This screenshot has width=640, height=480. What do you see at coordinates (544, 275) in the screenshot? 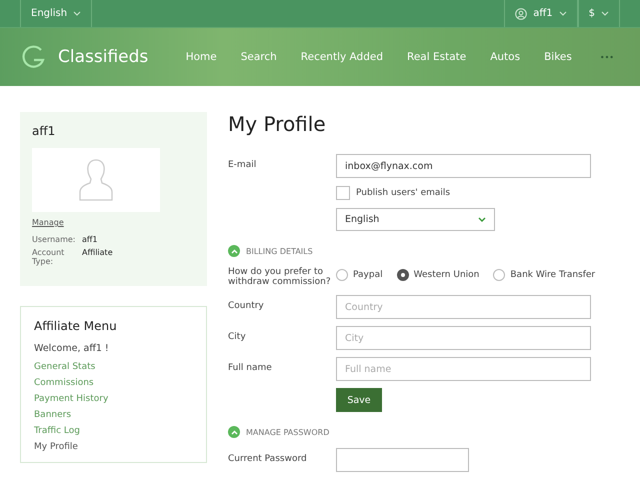
I see `radio-option: Bank Wire Transfer` at bounding box center [544, 275].